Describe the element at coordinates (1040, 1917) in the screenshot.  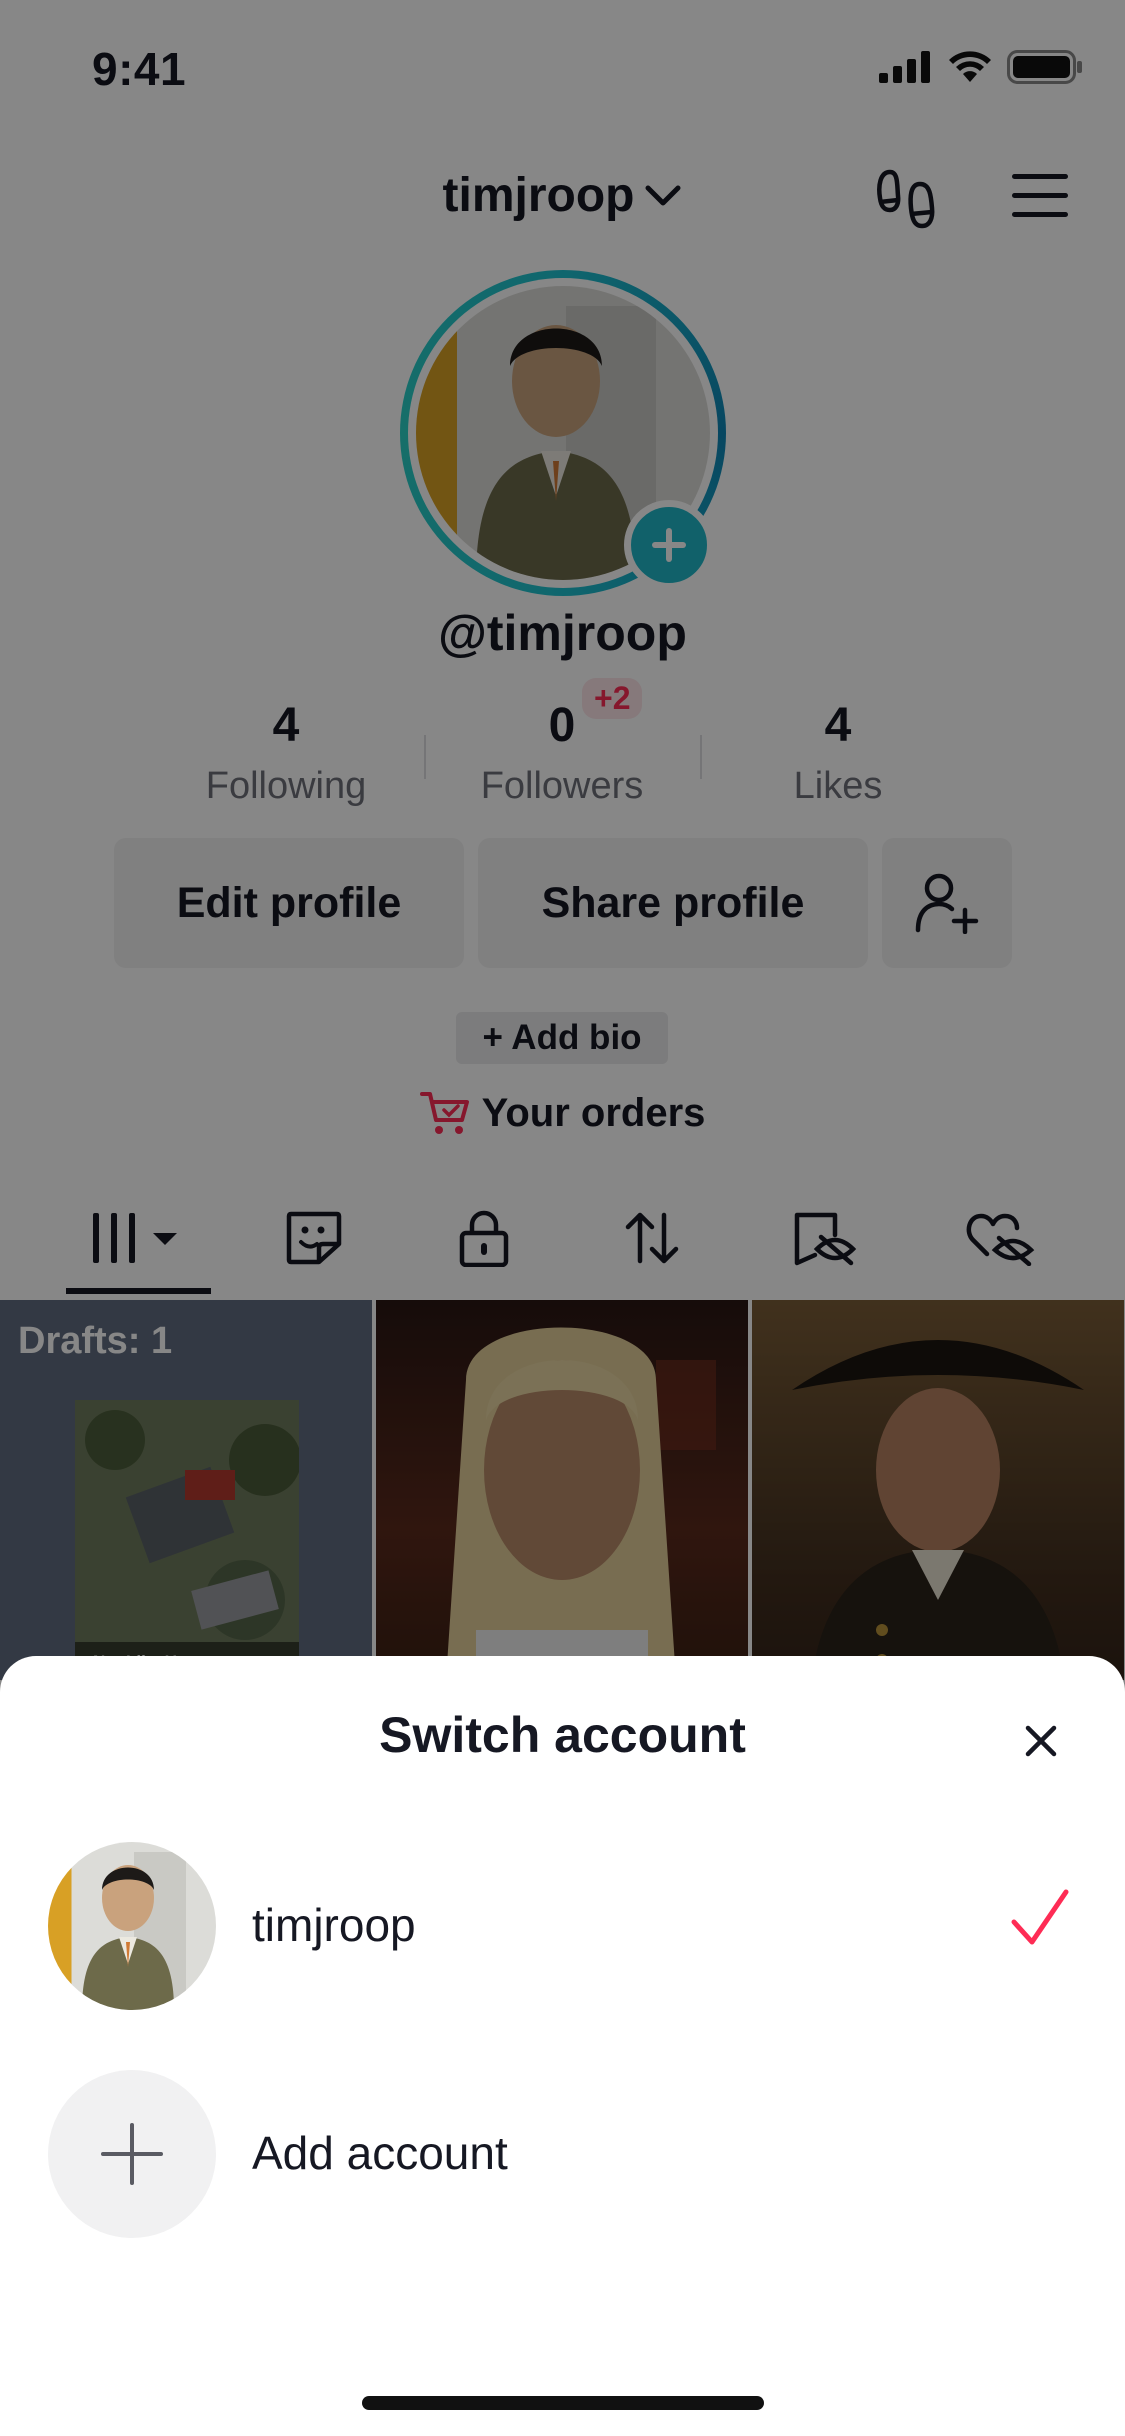
I see `checkmark-icon` at that location.